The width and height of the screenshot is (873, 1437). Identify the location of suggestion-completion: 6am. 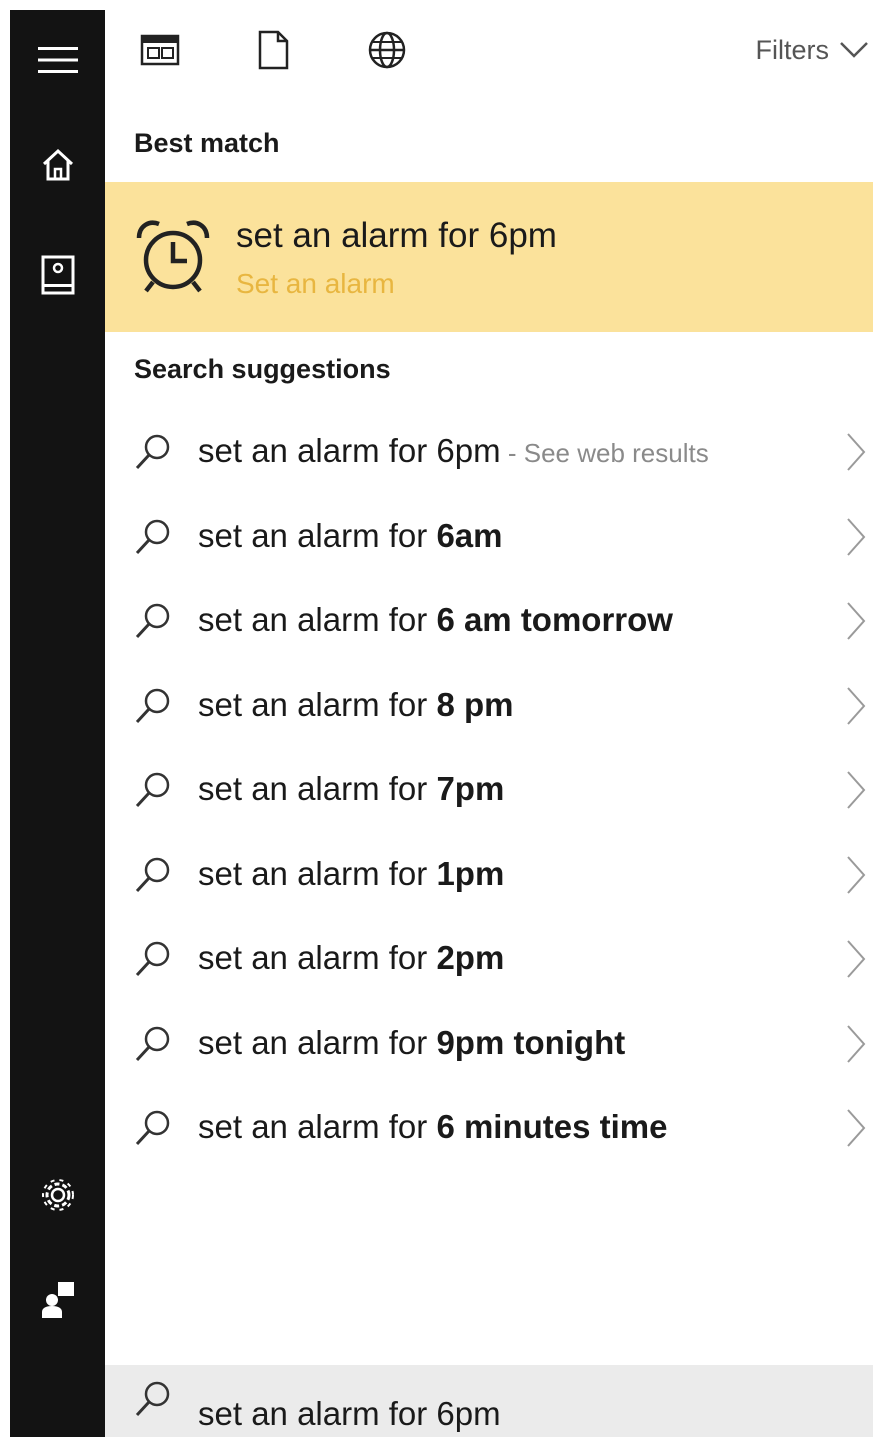
(469, 535).